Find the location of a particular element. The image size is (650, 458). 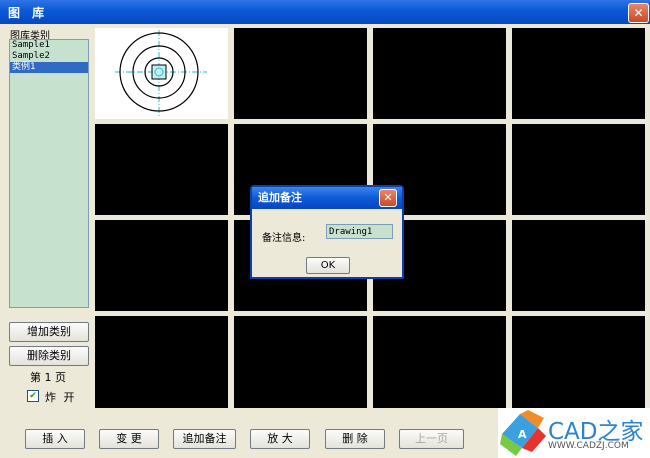

explode-checkbox-label: 炸 开 is located at coordinates (61, 397).